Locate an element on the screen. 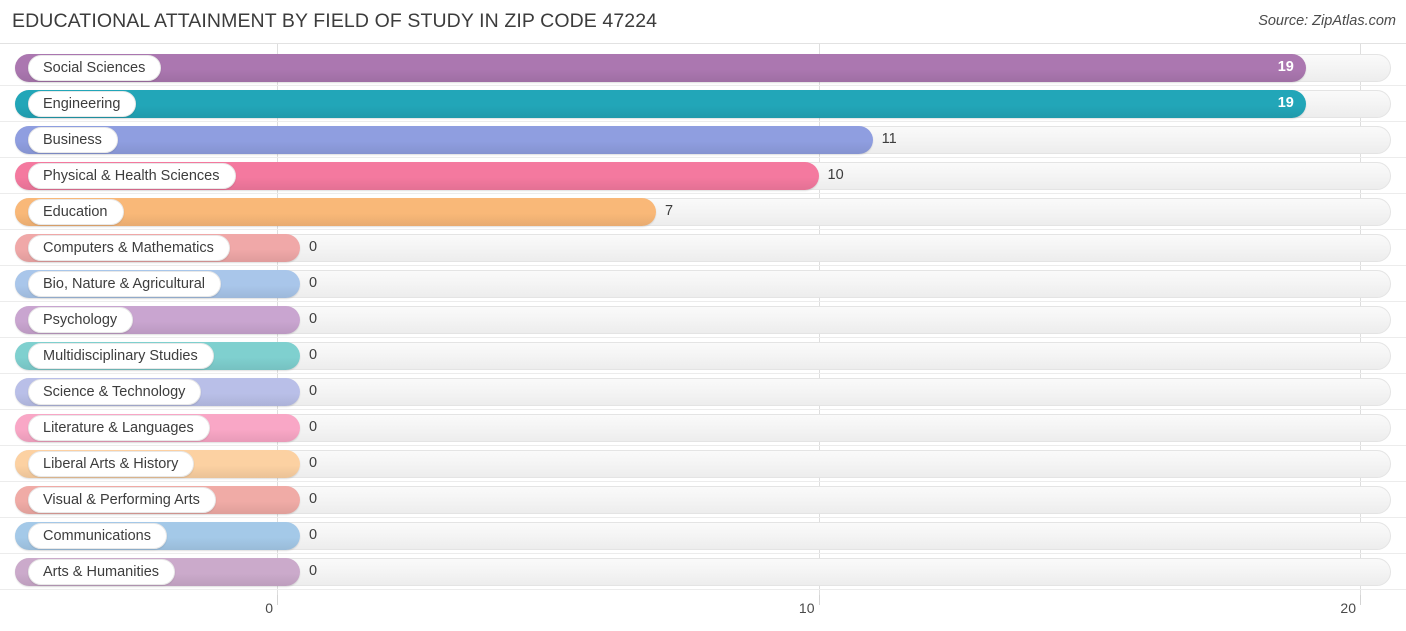 Image resolution: width=1406 pixels, height=631 pixels. bar-row: Computers & Mathematics 0 is located at coordinates (703, 248).